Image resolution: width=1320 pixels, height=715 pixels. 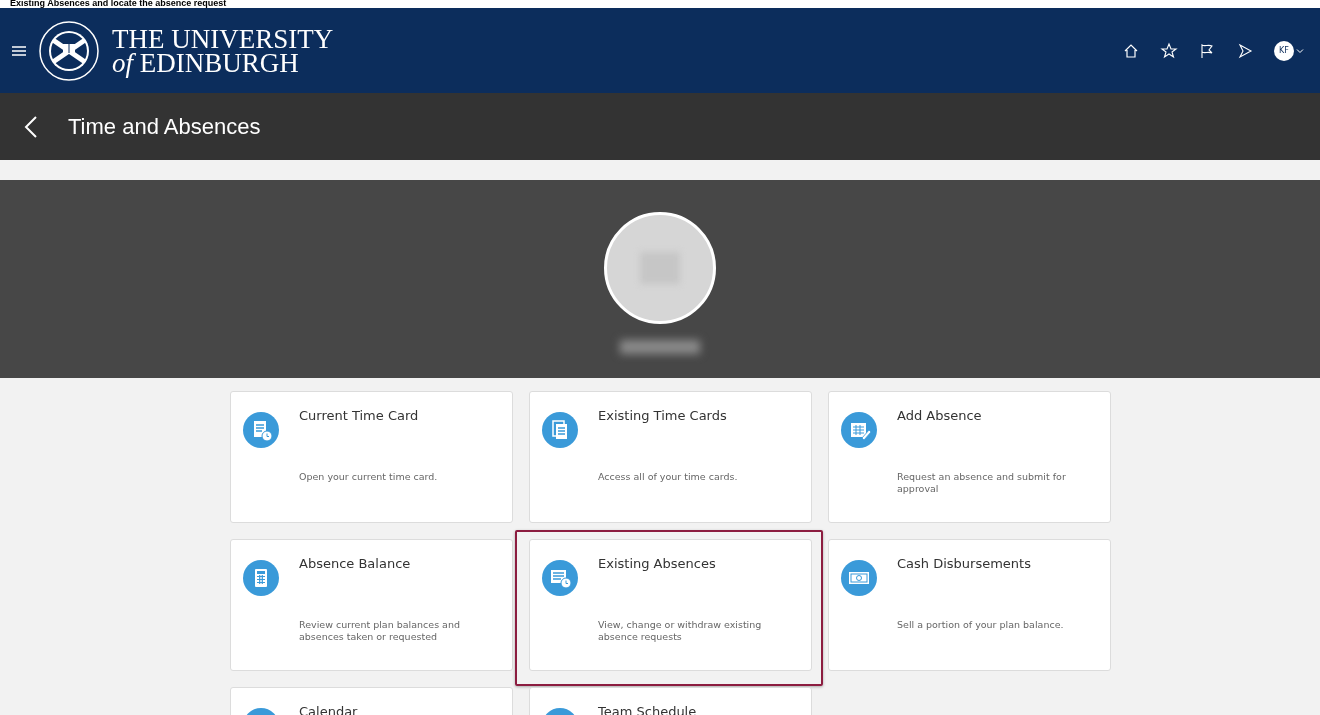 What do you see at coordinates (680, 631) in the screenshot?
I see `tile-description: View, change or withdraw existing absence requests` at bounding box center [680, 631].